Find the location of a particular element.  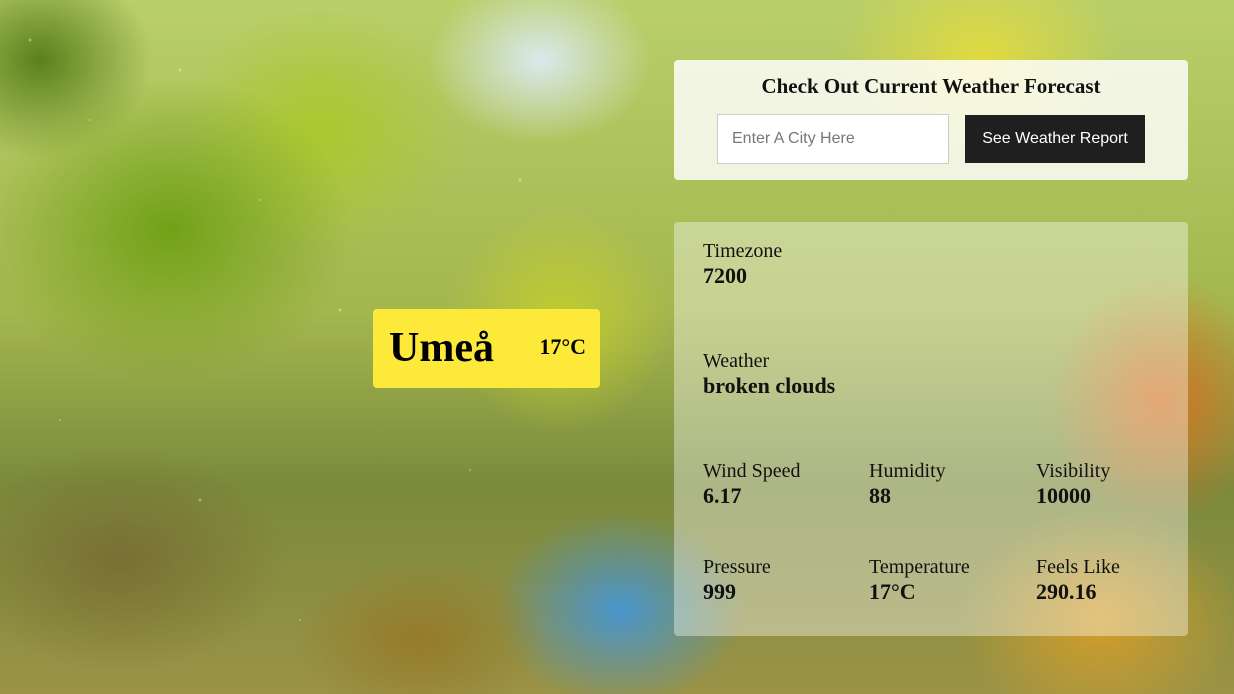

city-temperature: 17°C is located at coordinates (562, 346).